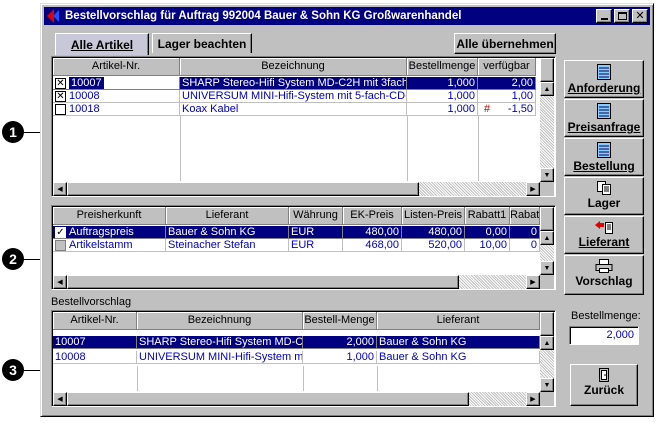 This screenshot has width=656, height=423. I want to click on anforderung-button: Anforderung, so click(604, 79).